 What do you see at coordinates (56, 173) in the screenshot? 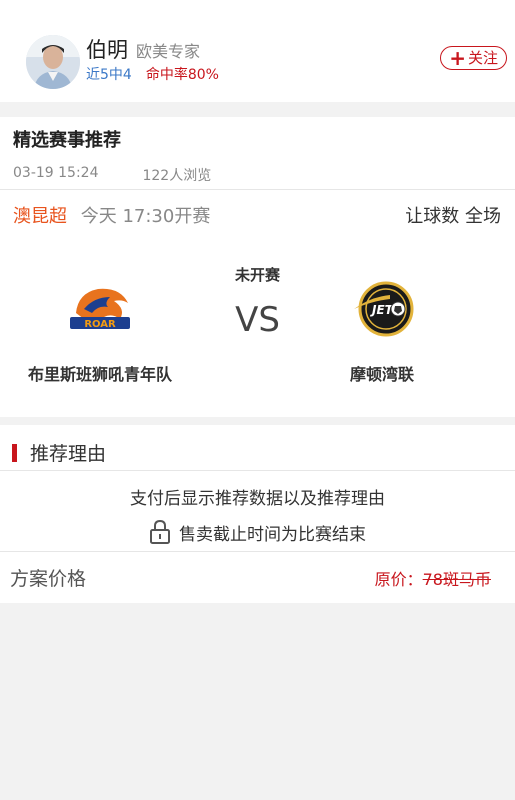
I see `publish-date: 03-19 15:24` at bounding box center [56, 173].